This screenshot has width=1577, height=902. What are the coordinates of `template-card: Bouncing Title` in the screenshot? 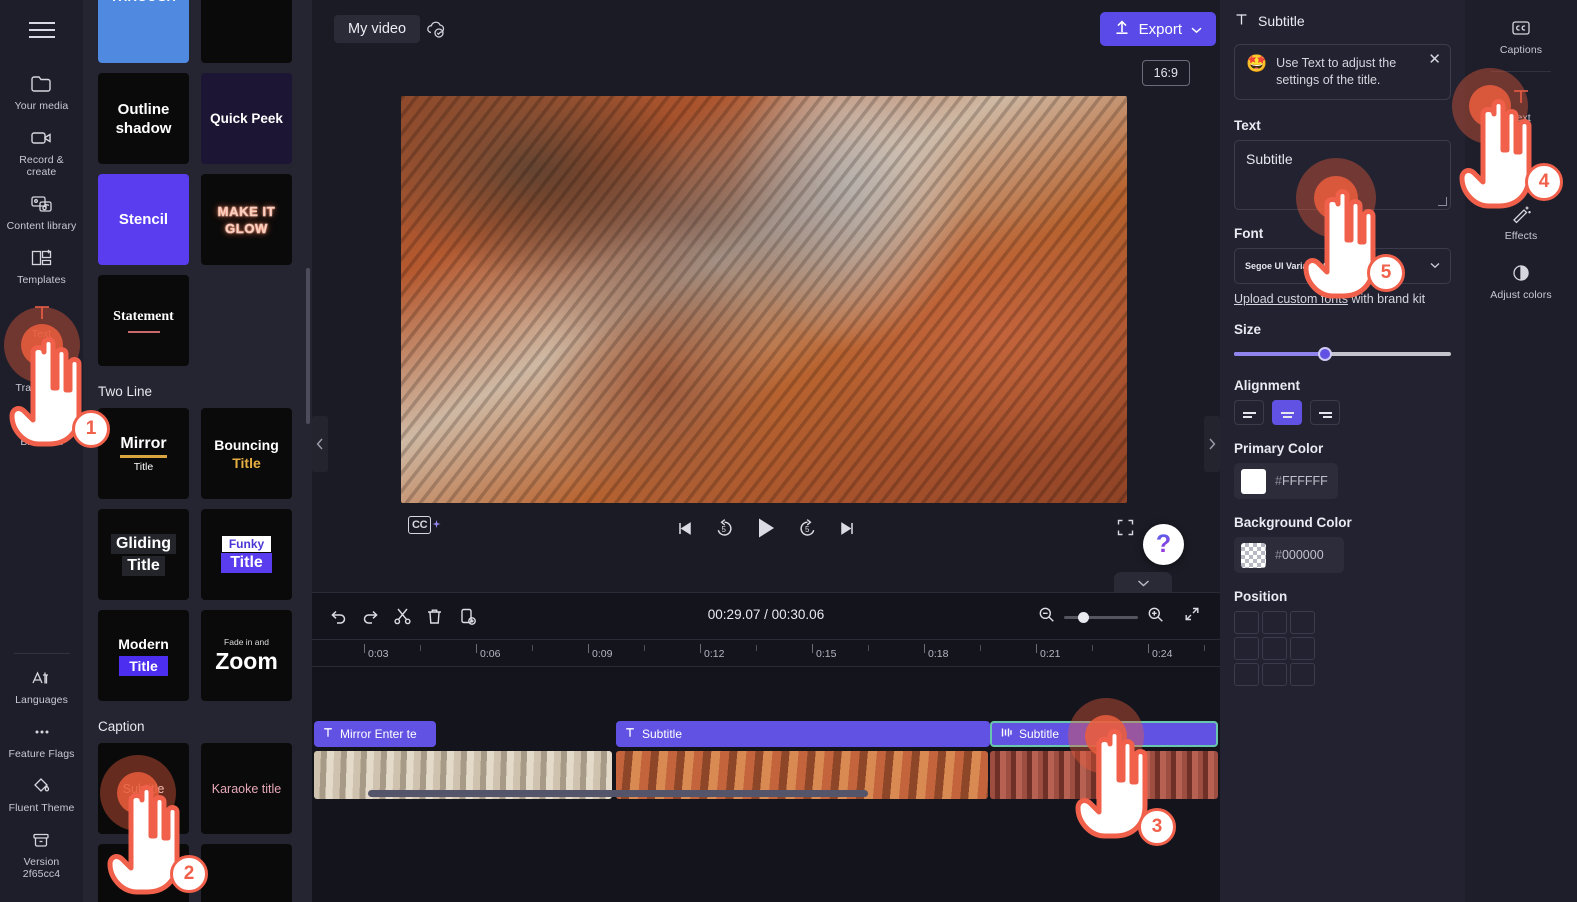 It's located at (246, 453).